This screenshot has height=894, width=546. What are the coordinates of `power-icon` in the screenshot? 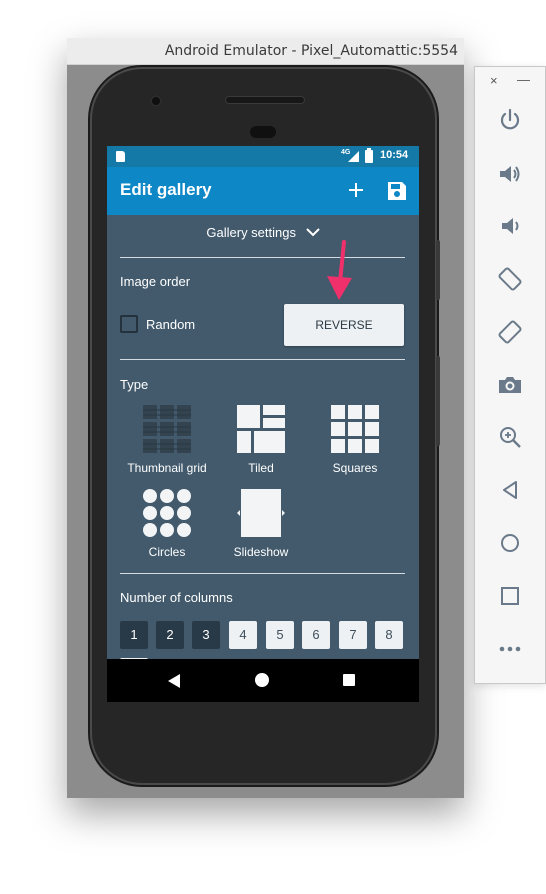 It's located at (510, 119).